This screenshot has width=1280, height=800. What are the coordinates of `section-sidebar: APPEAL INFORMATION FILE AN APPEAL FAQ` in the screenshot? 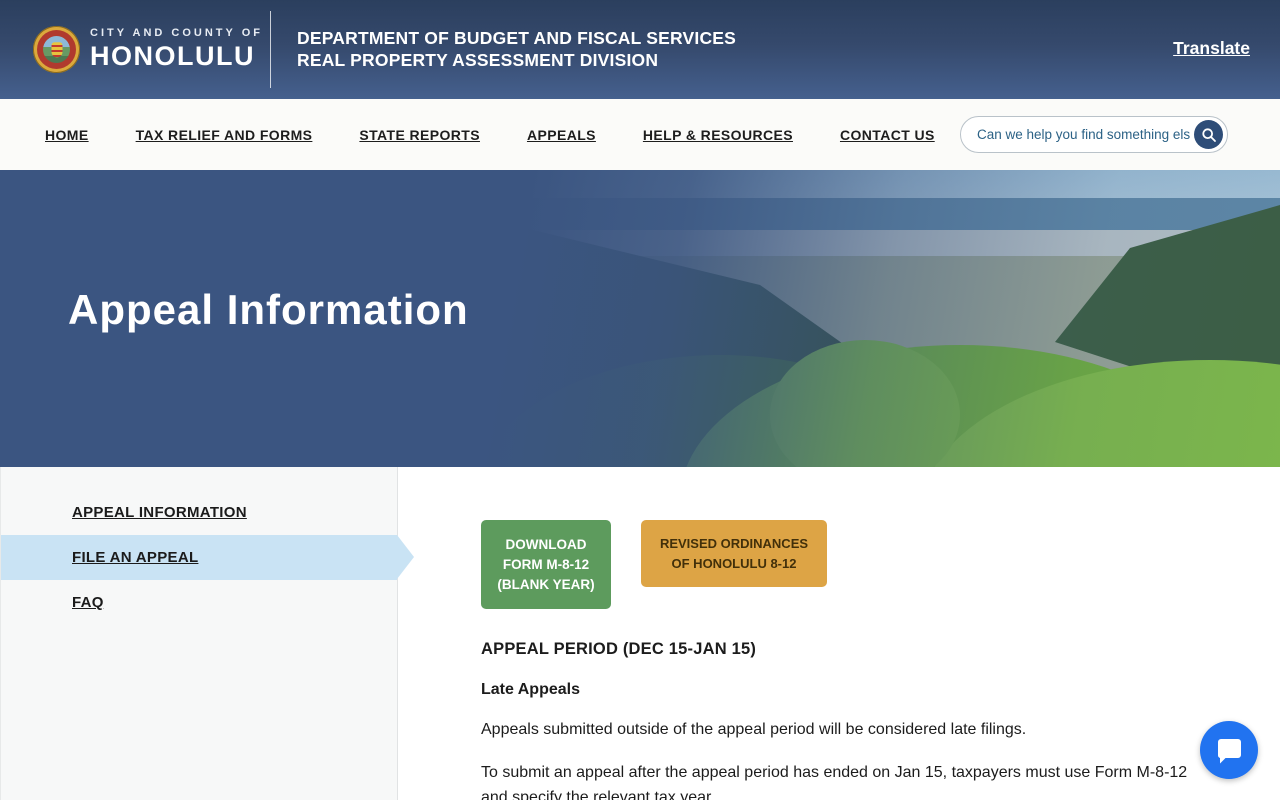 It's located at (207, 633).